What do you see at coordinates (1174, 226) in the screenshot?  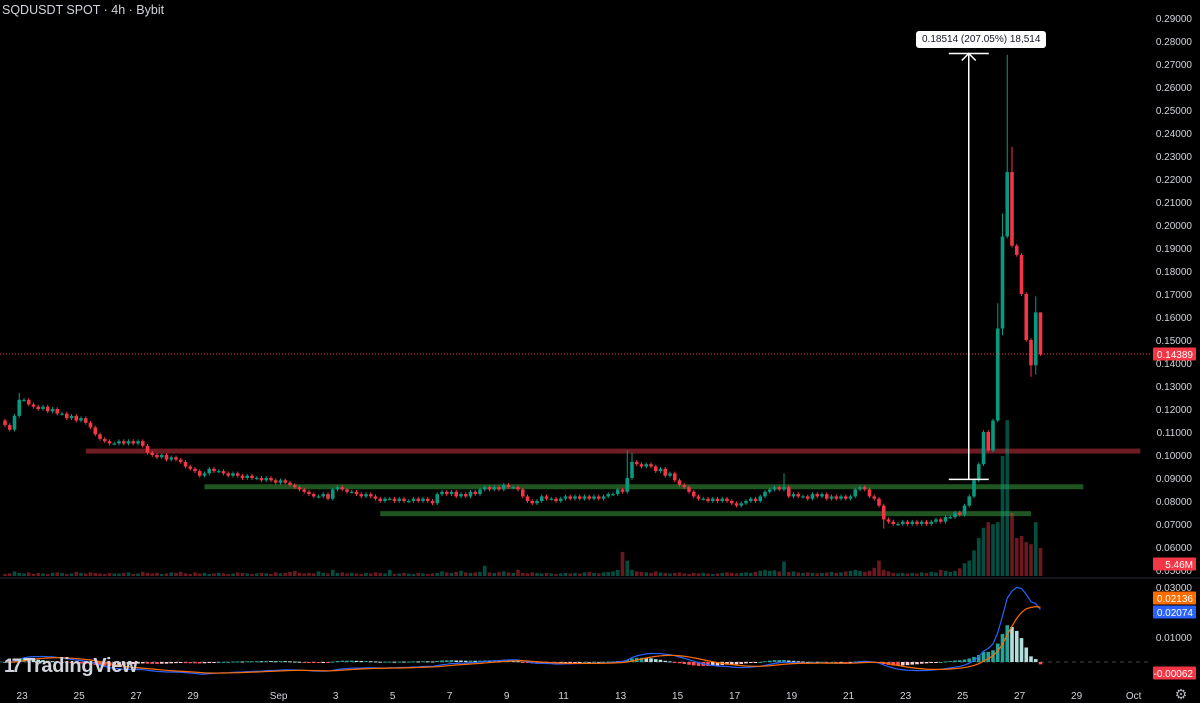 I see `price-axis-label: 0.20000` at bounding box center [1174, 226].